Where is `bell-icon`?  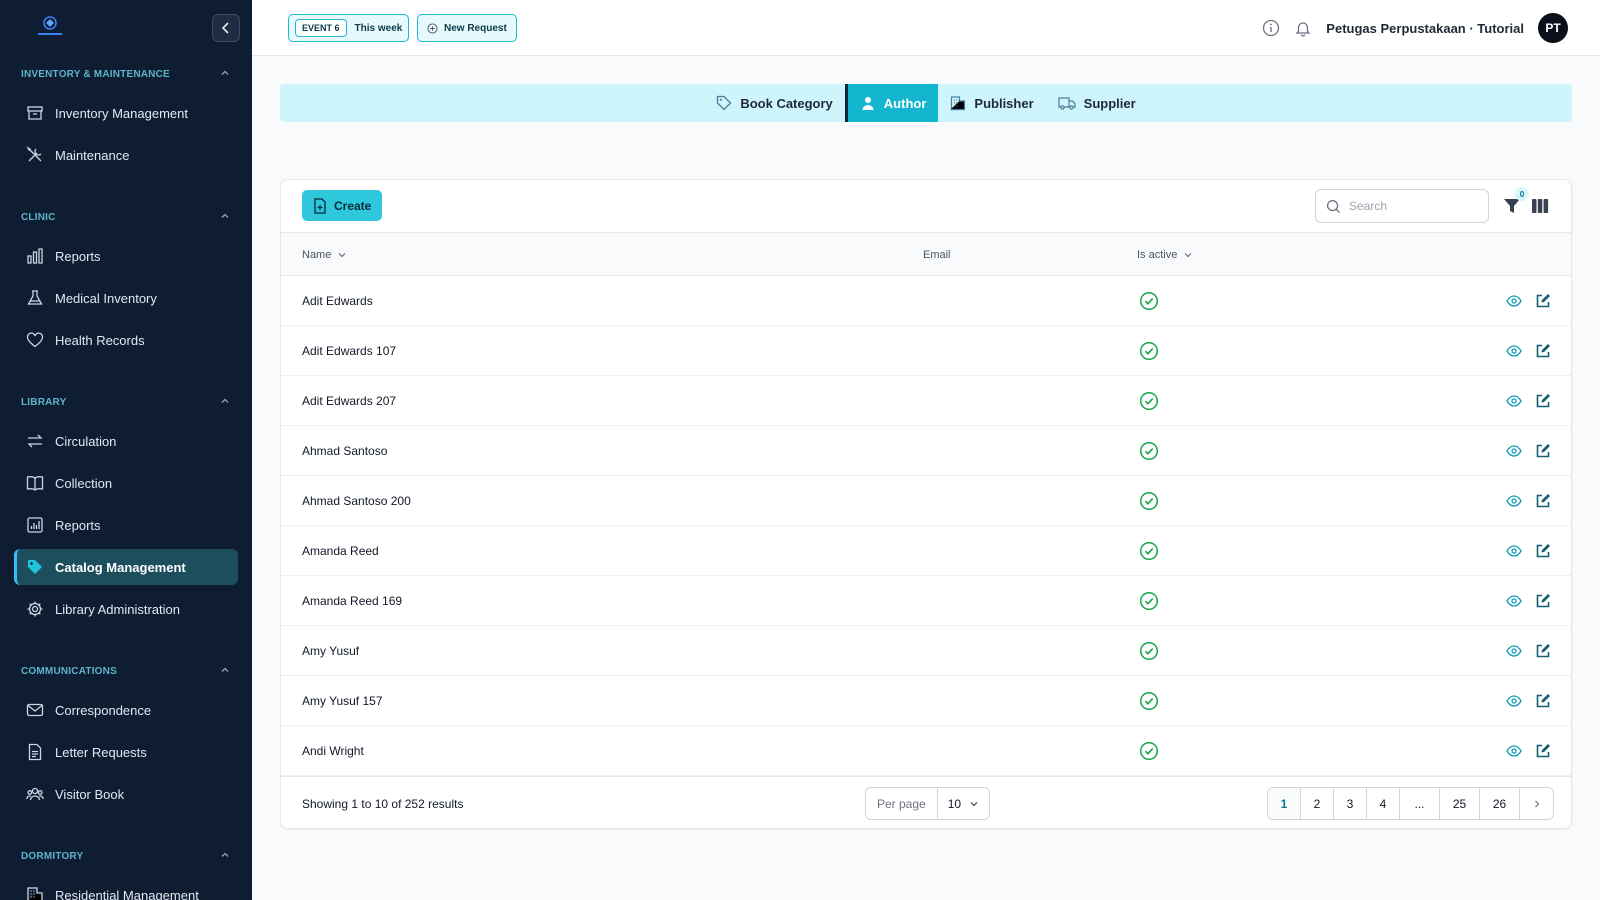 bell-icon is located at coordinates (1303, 28).